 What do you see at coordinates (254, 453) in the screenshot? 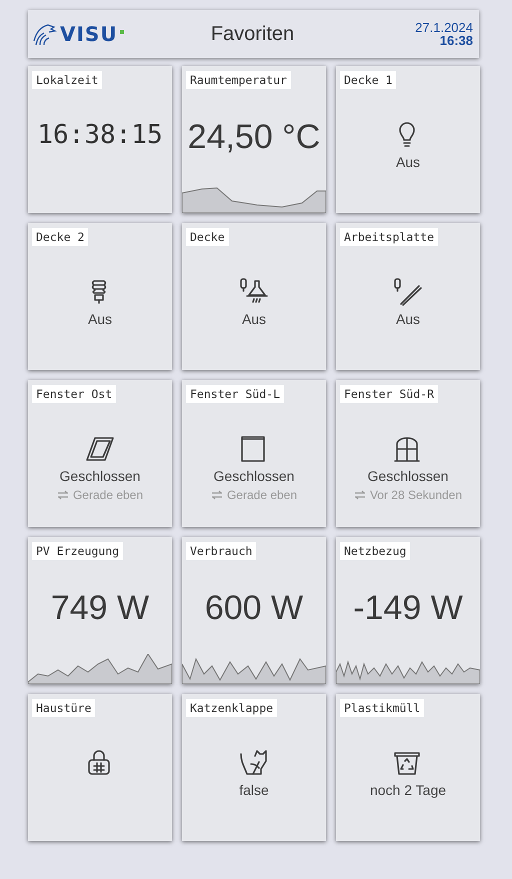
I see `tile: Fenster Süd-L Geschlossen Gerade eben` at bounding box center [254, 453].